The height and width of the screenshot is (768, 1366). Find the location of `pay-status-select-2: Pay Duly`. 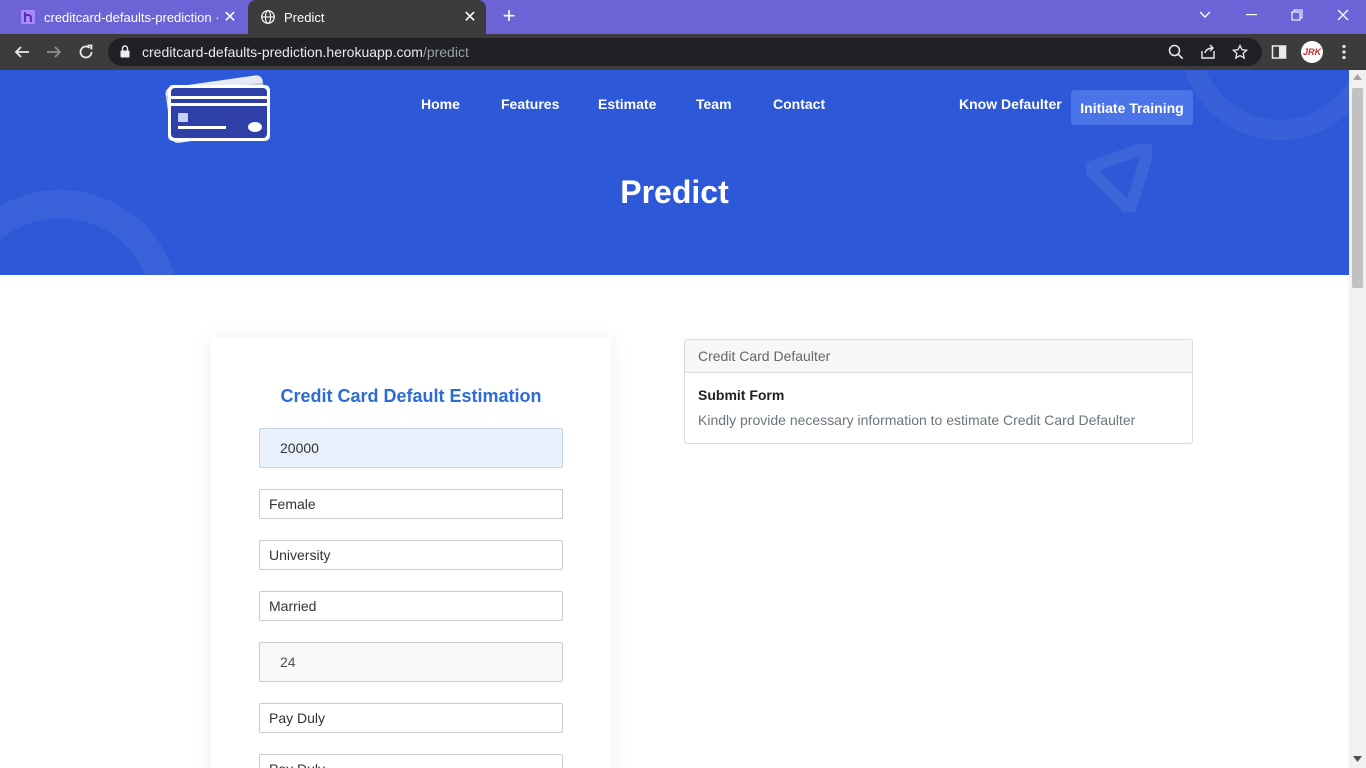

pay-status-select-2: Pay Duly is located at coordinates (411, 761).